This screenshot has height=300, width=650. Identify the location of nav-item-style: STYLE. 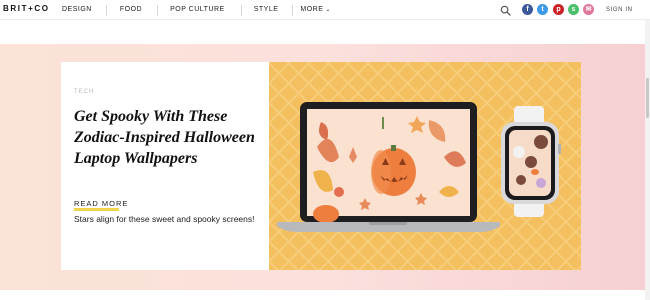
(266, 10).